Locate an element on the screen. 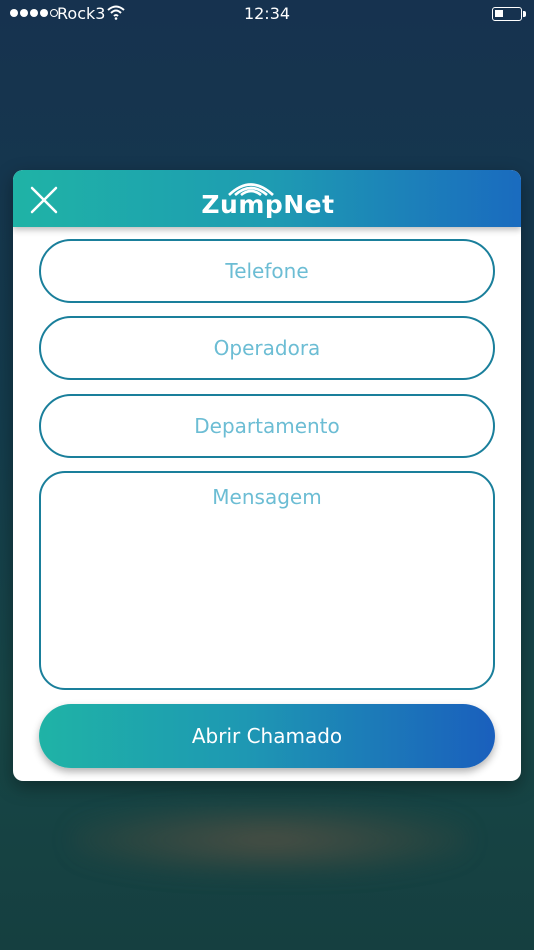 Image resolution: width=534 pixels, height=950 pixels. zumpnet-logo: ZumpNet is located at coordinates (268, 199).